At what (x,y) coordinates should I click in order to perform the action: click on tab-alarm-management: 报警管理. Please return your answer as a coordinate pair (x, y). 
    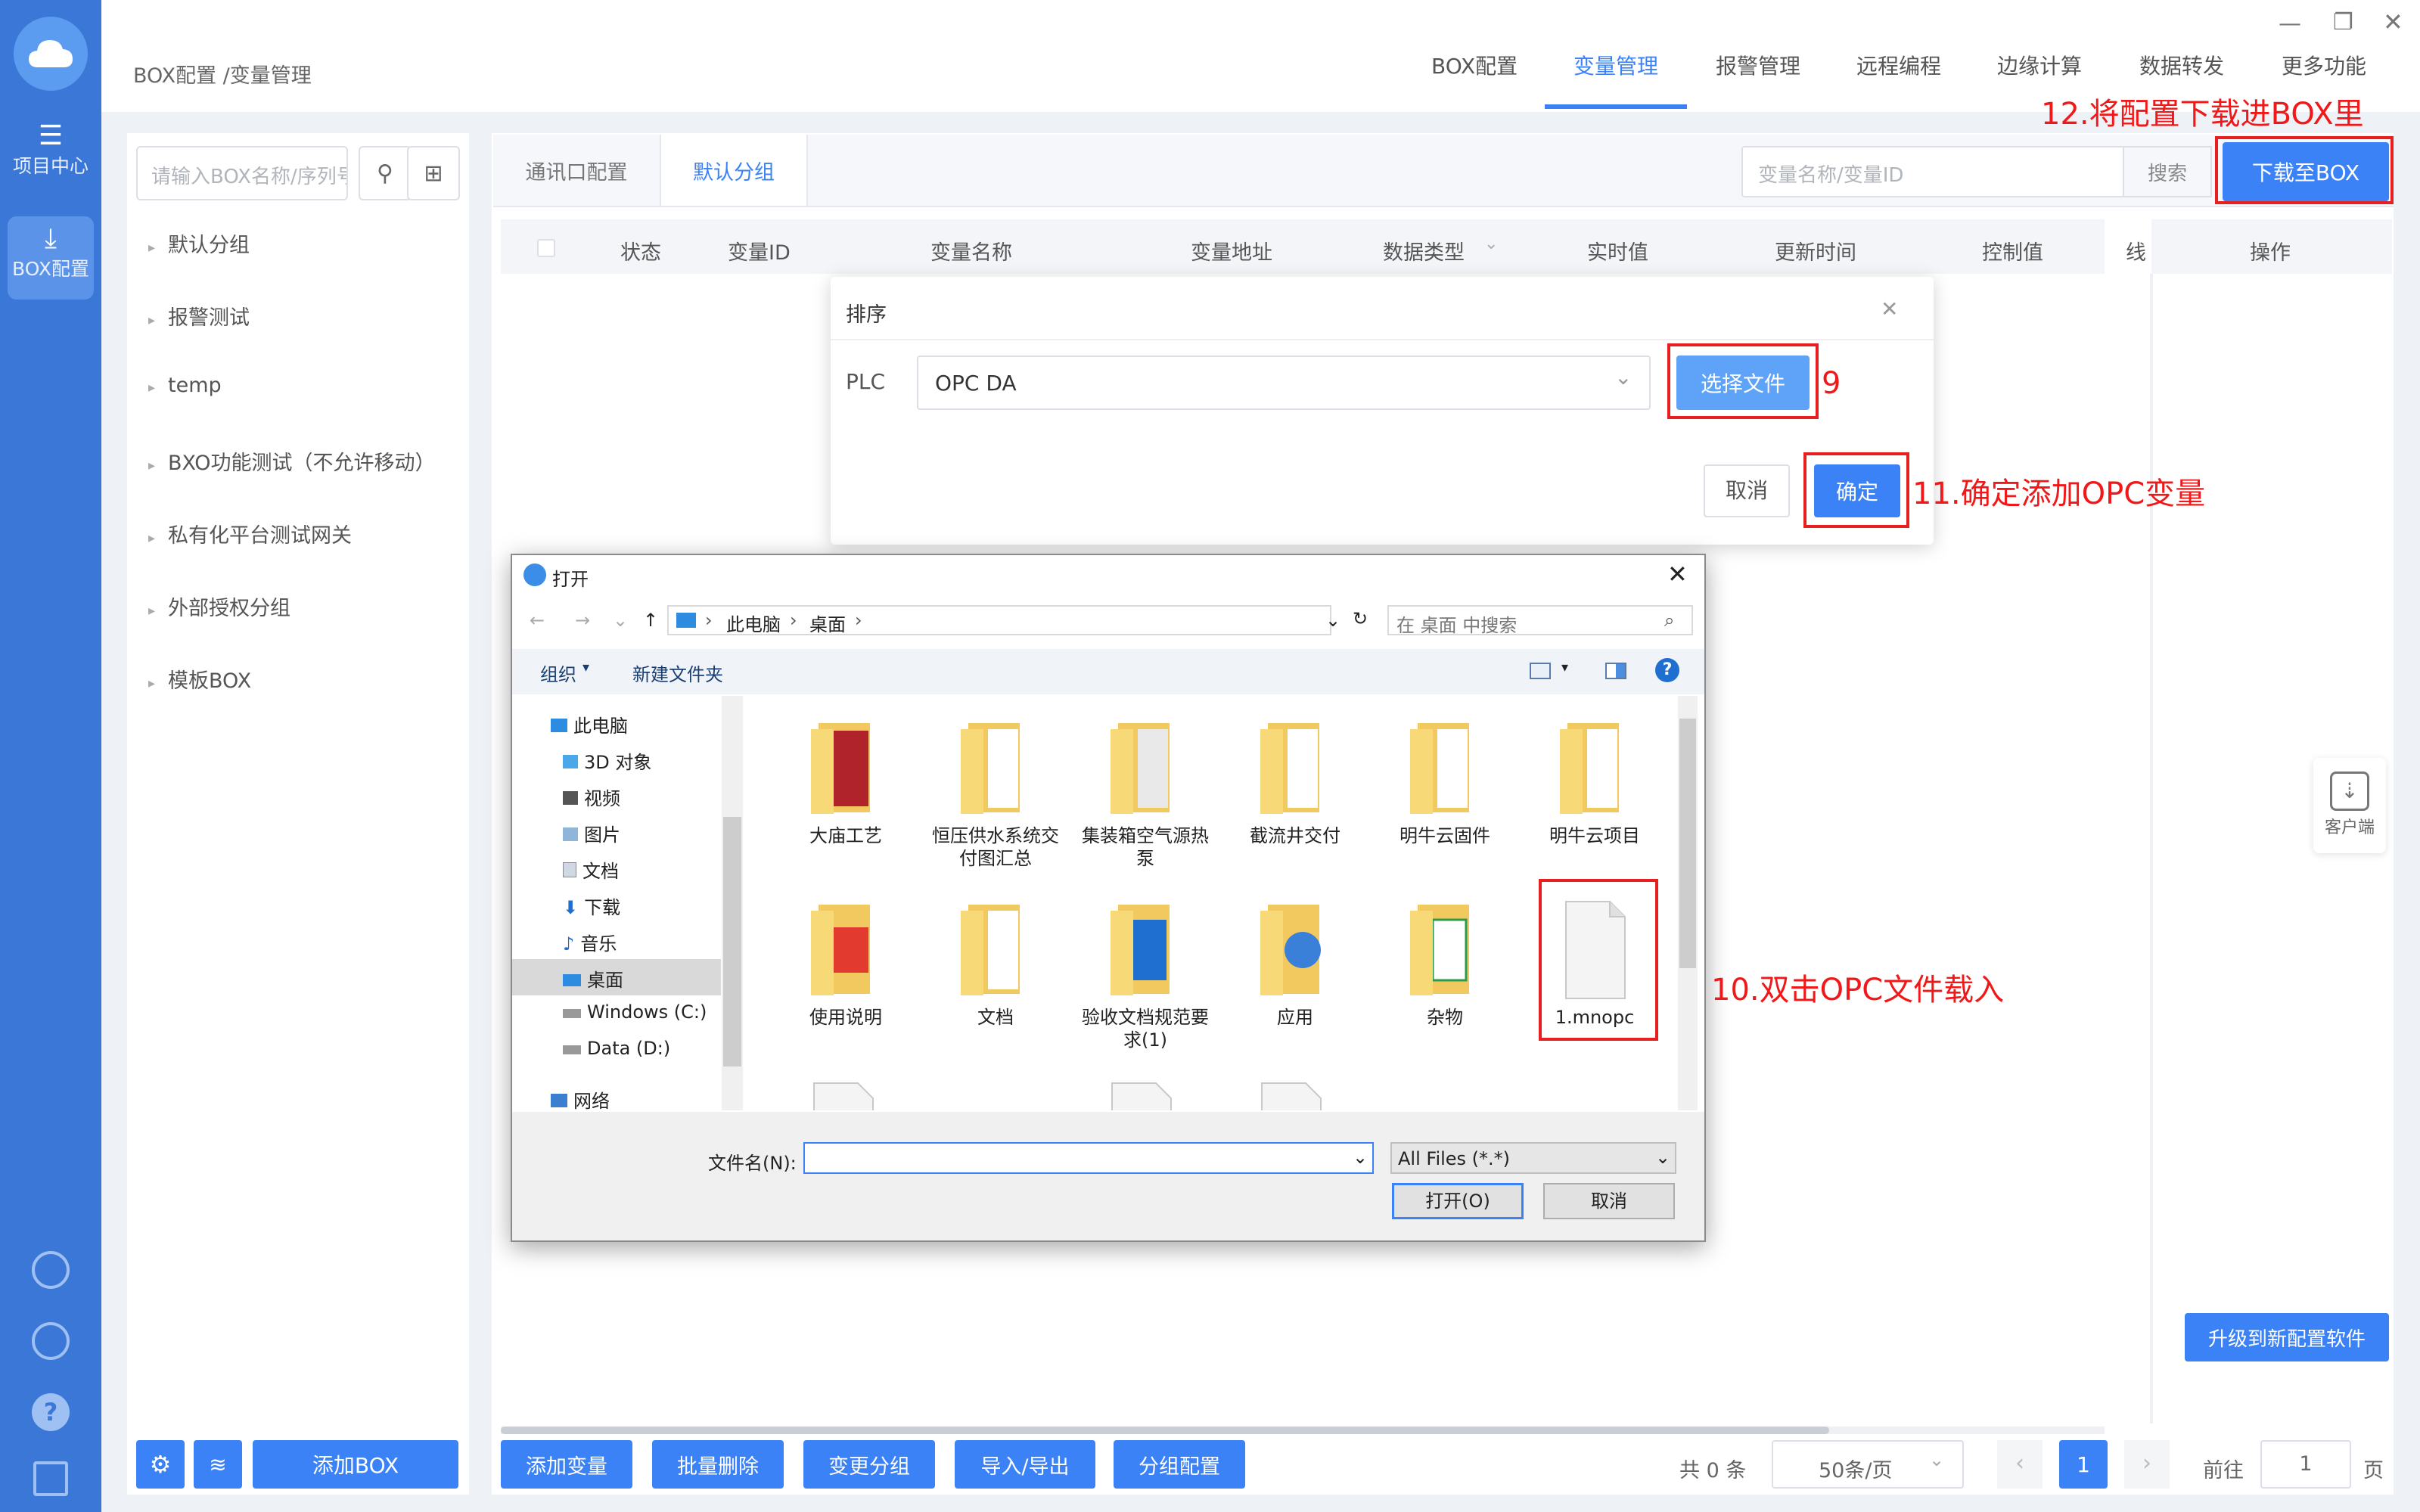
    Looking at the image, I should click on (1758, 65).